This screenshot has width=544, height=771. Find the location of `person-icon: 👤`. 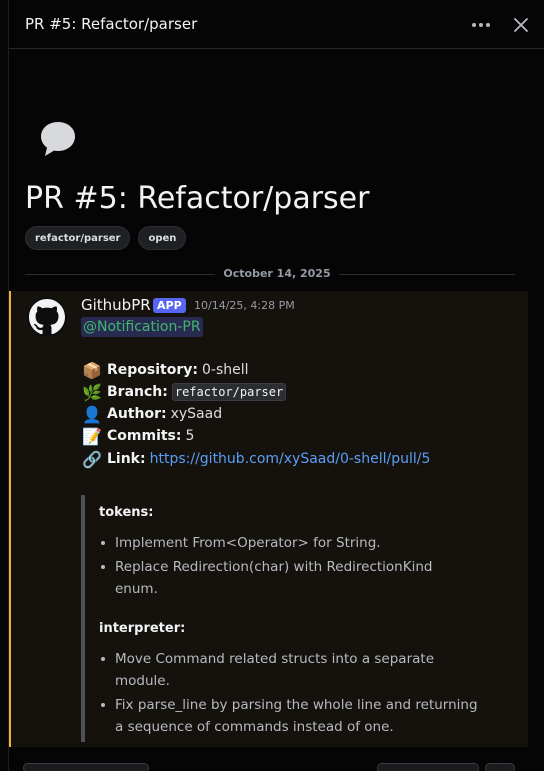

person-icon: 👤 is located at coordinates (92, 414).